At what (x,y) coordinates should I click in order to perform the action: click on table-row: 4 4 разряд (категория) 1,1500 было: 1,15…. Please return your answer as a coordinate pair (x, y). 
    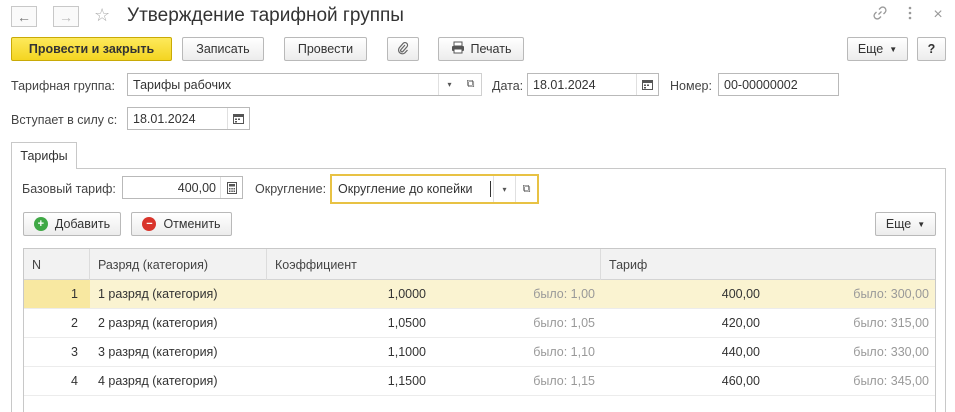
    Looking at the image, I should click on (479, 381).